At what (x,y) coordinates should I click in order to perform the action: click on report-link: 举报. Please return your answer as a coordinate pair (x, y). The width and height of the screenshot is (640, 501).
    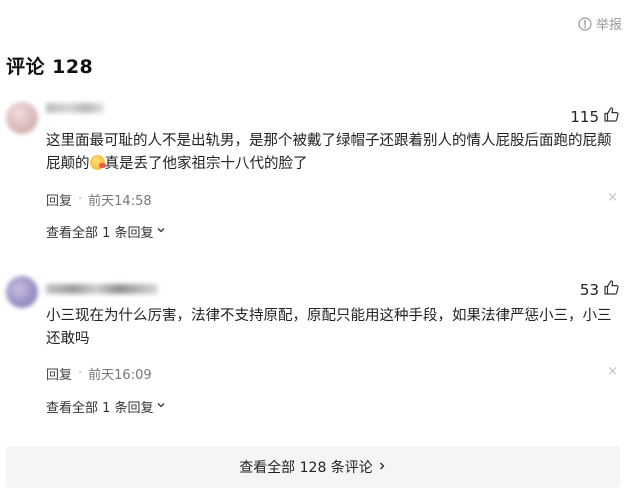
    Looking at the image, I should click on (600, 23).